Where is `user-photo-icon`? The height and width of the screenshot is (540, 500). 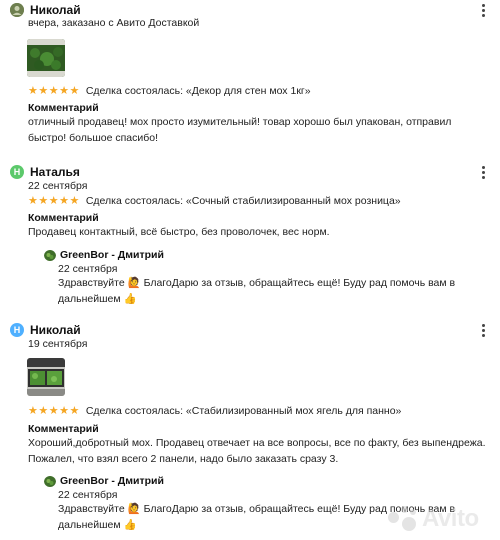
user-photo-icon is located at coordinates (17, 10).